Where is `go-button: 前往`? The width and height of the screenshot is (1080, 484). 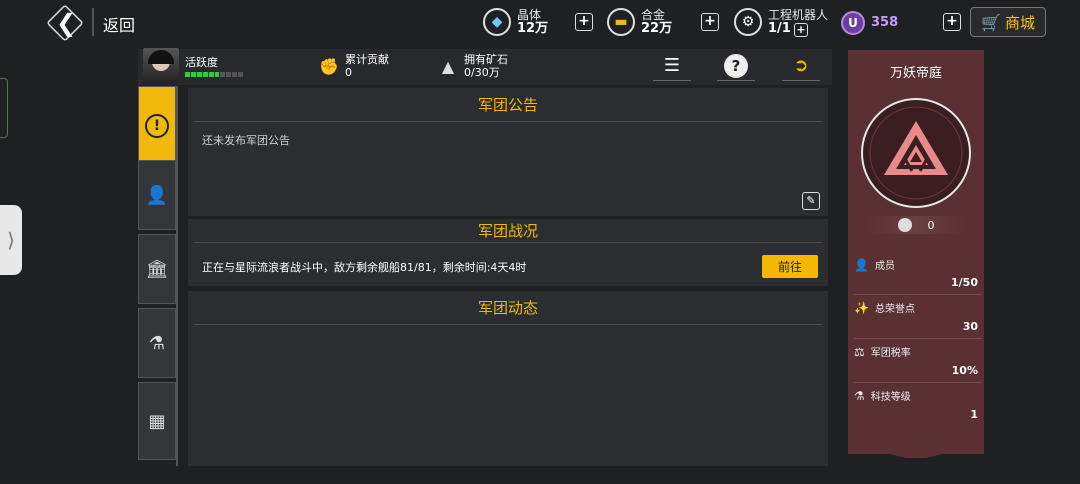 go-button: 前往 is located at coordinates (790, 266).